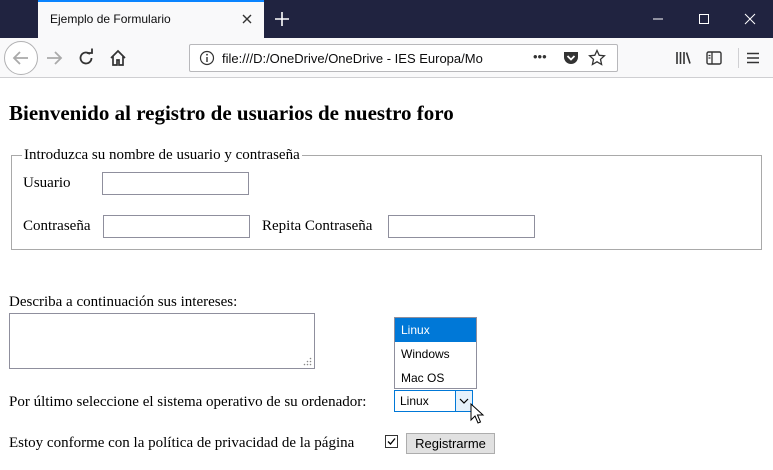 This screenshot has height=470, width=773. I want to click on browser-titlebar: Ejemplo de Formulario, so click(386, 19).